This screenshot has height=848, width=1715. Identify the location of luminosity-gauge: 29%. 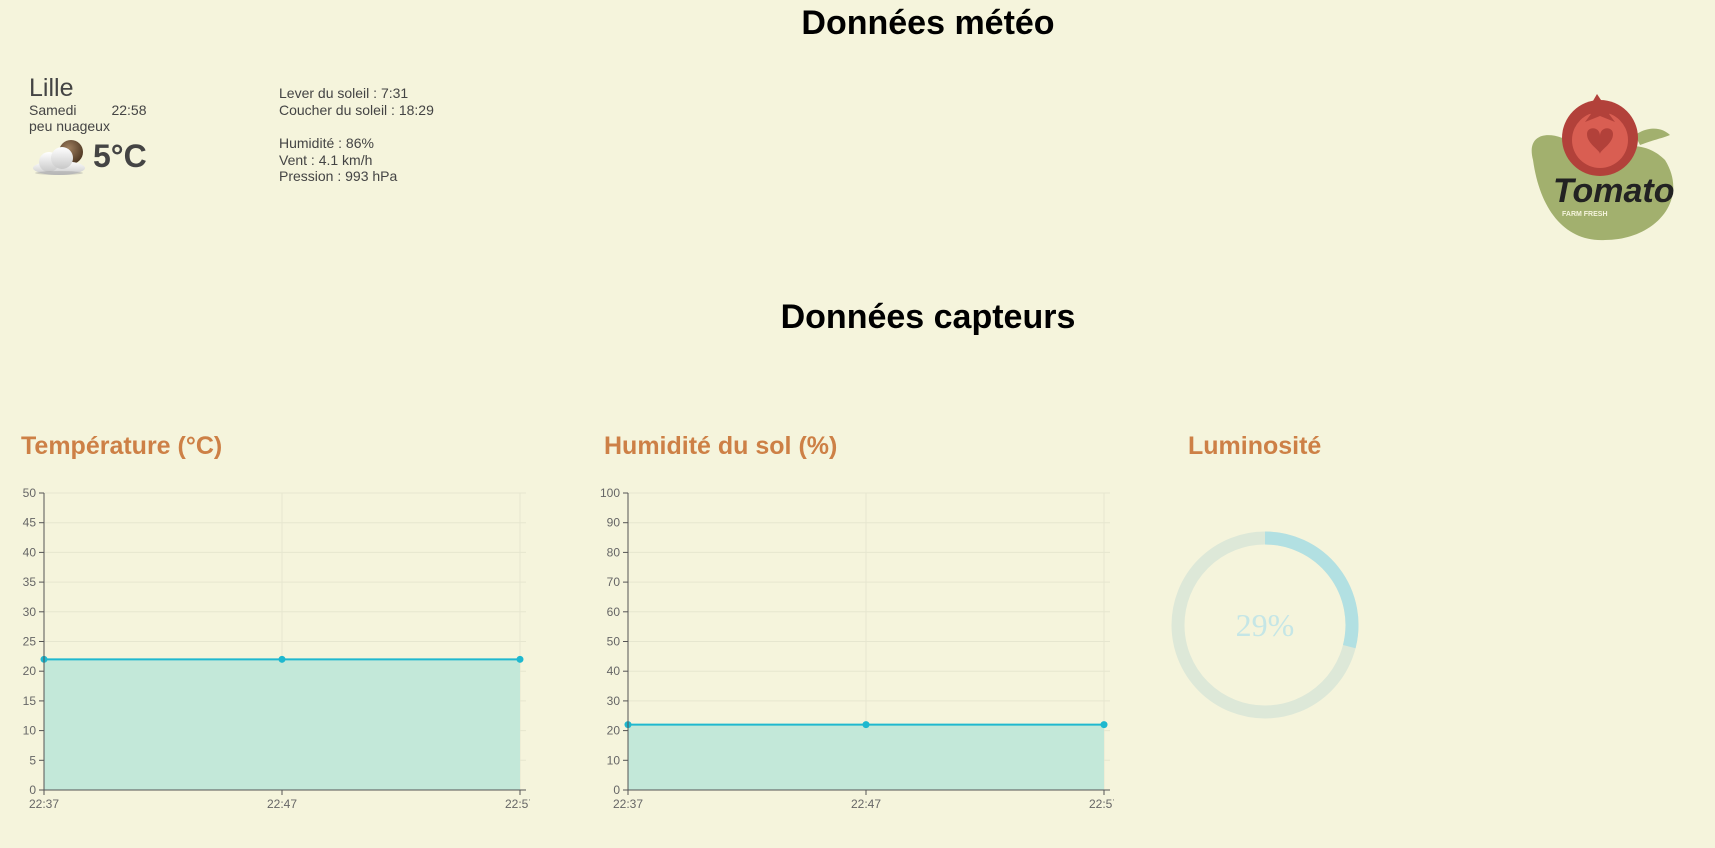
(1265, 625).